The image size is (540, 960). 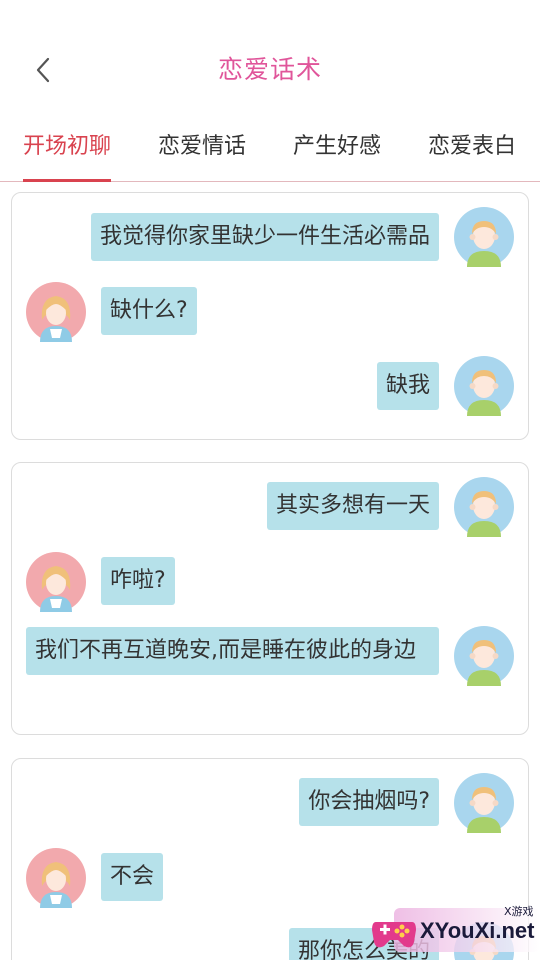 I want to click on category-tabs: 开场初聊 恋爱情话 产生好感 恋爱表白, so click(x=270, y=151).